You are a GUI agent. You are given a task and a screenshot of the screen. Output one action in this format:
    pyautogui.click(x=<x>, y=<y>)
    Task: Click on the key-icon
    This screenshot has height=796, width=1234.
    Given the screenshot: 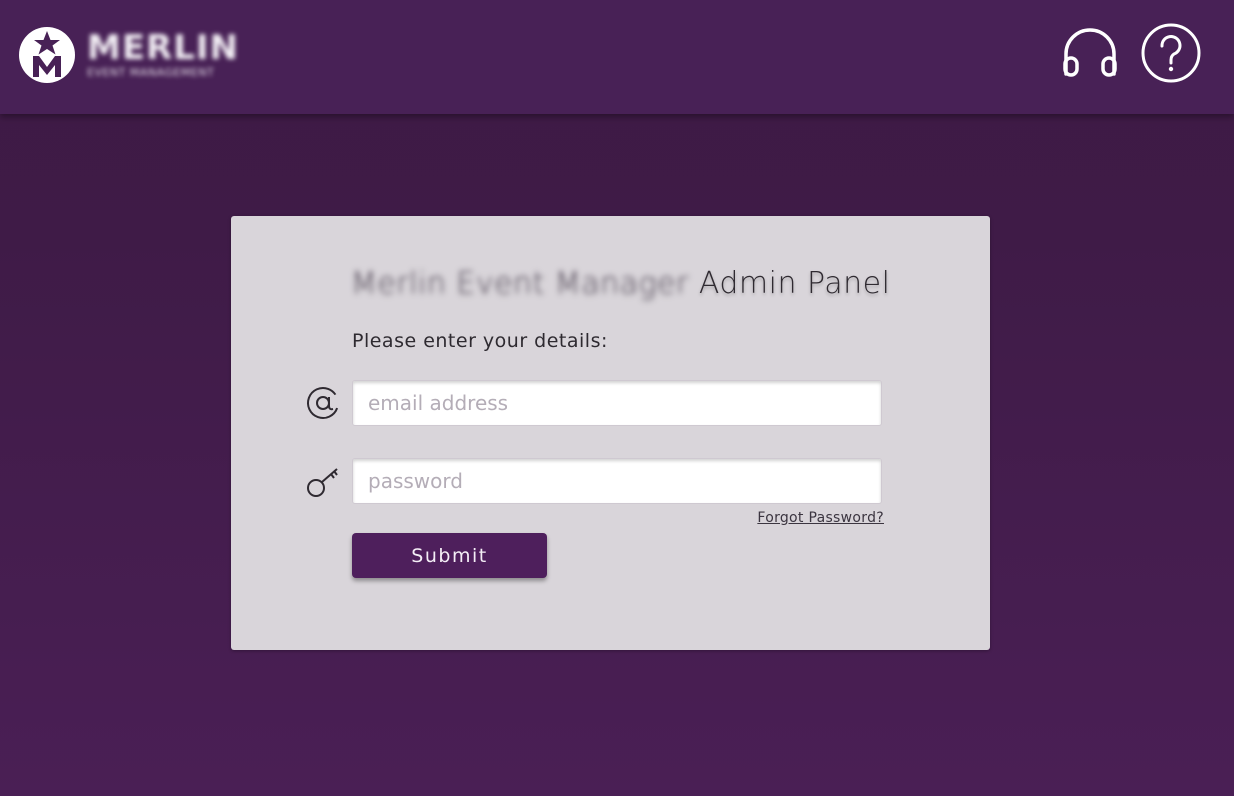 What is the action you would take?
    pyautogui.click(x=322, y=482)
    